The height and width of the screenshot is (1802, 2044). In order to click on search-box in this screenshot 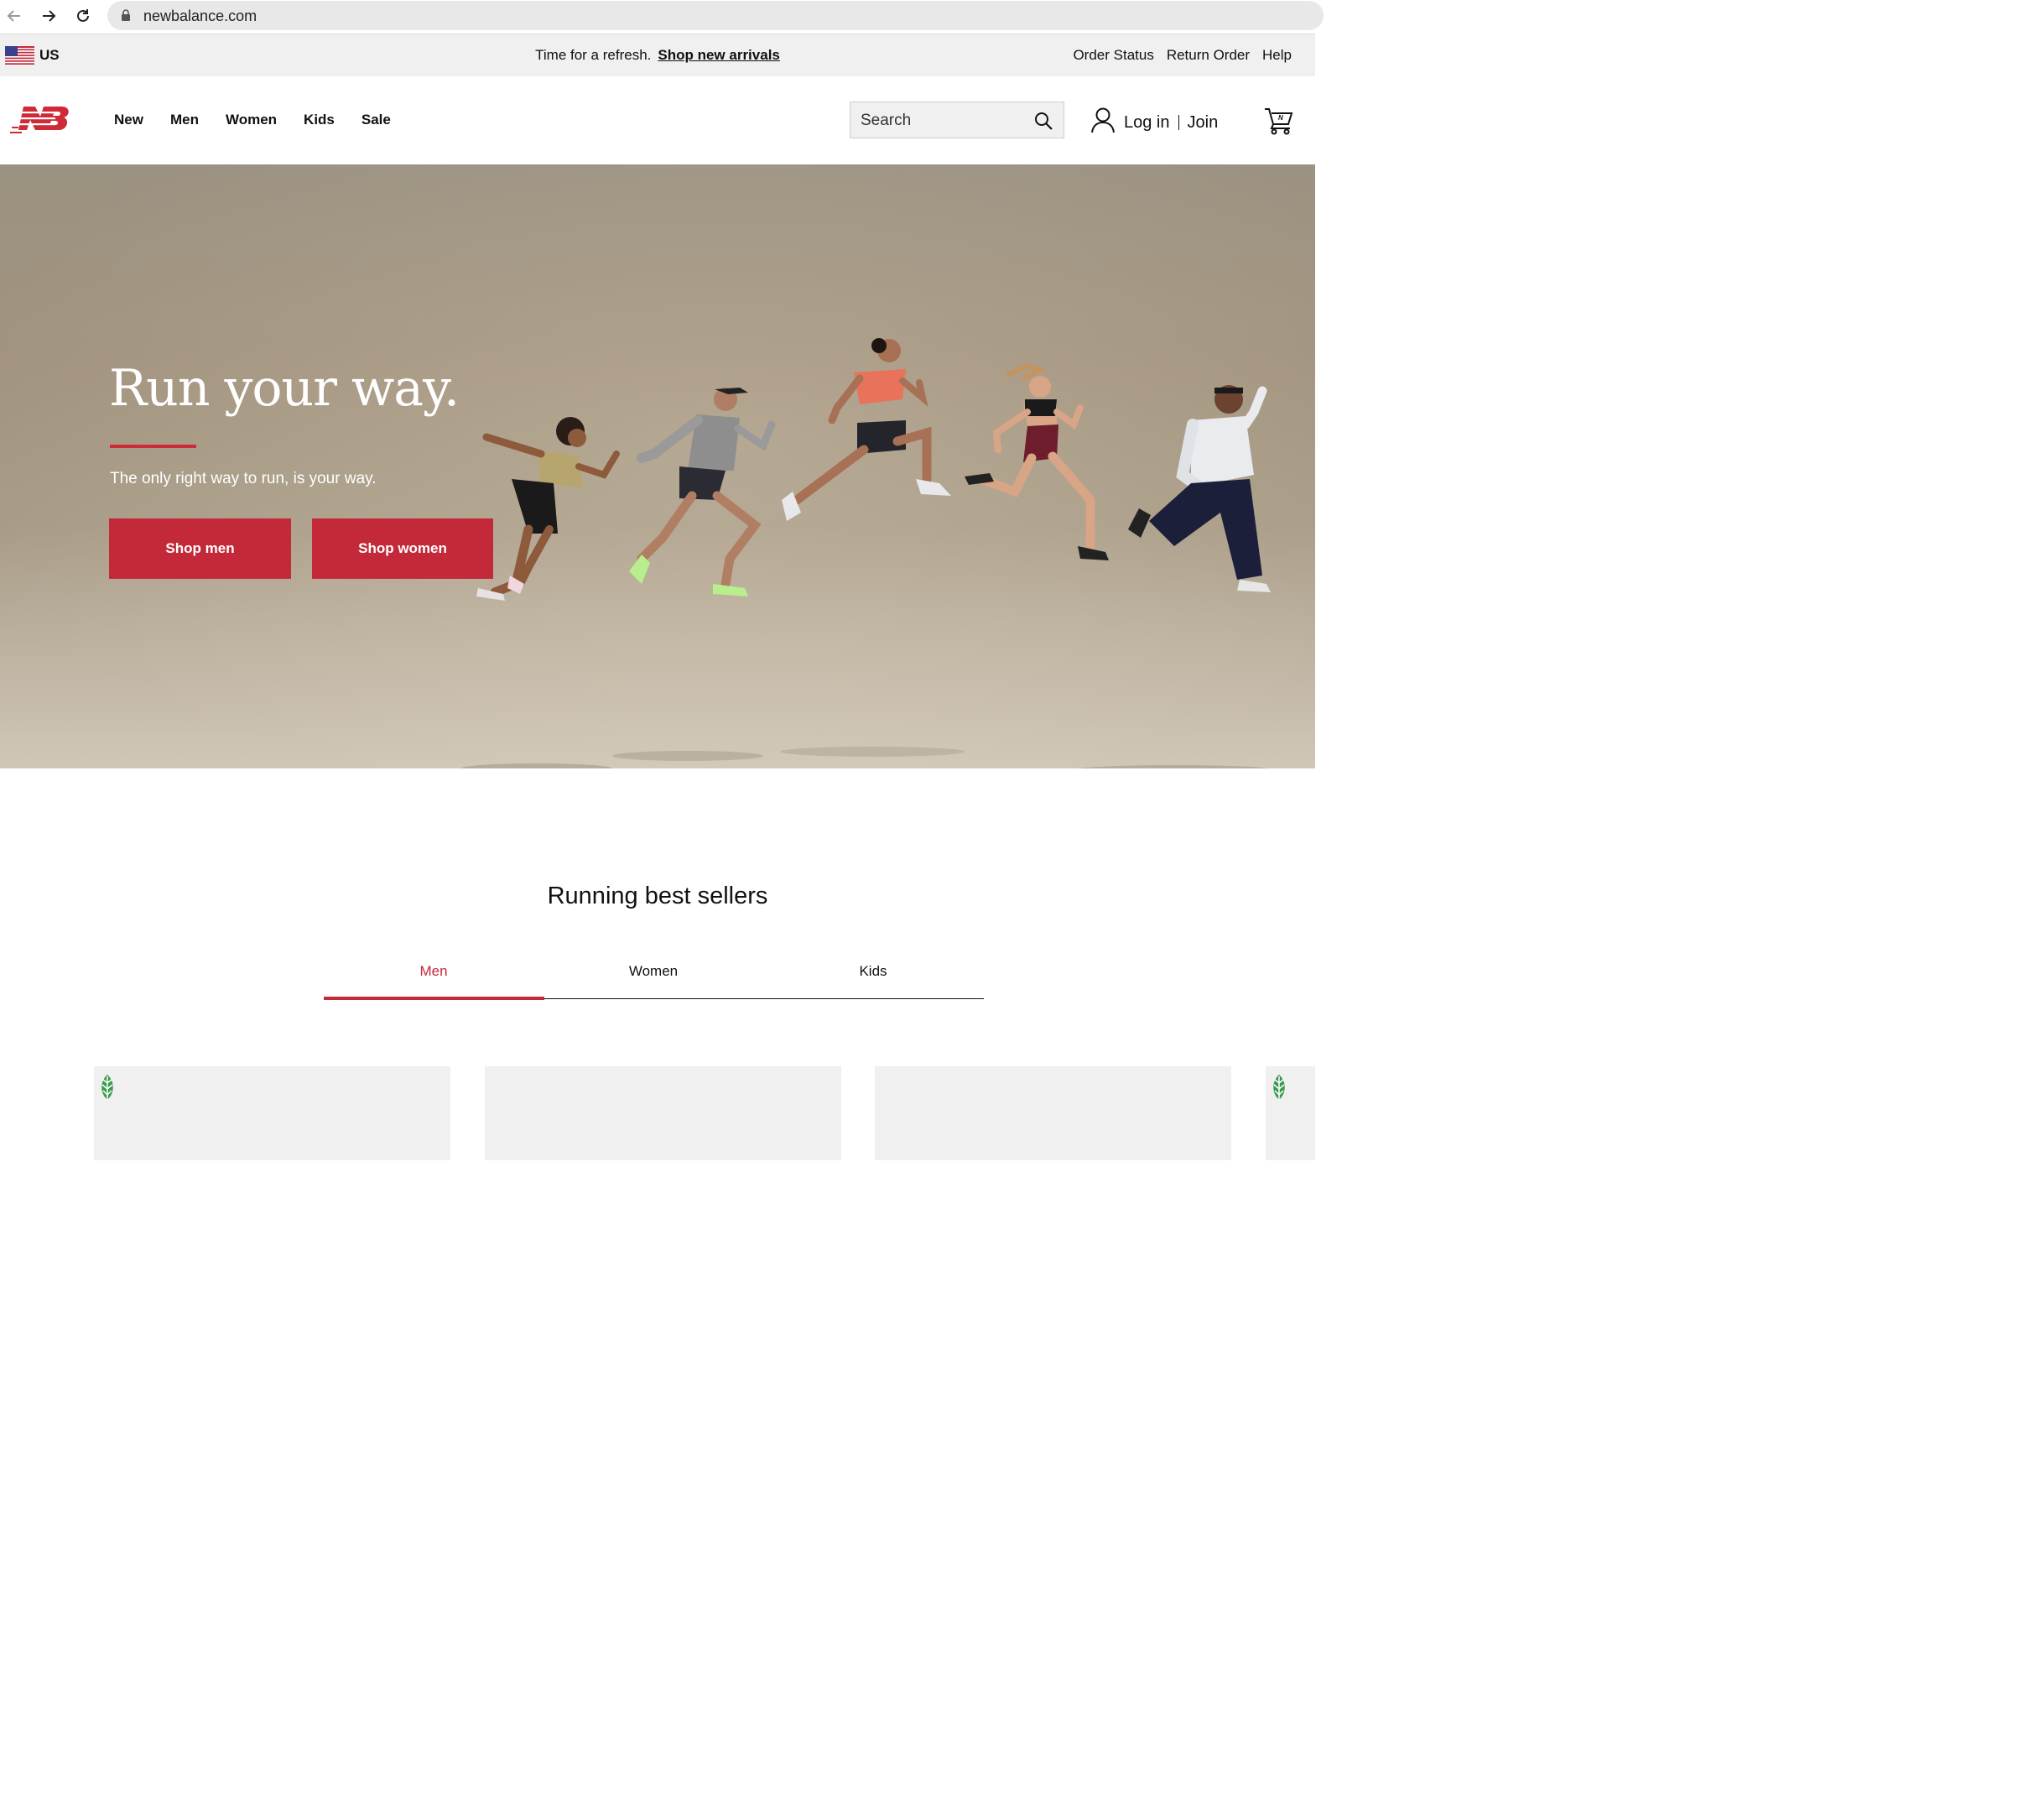, I will do `click(957, 120)`.